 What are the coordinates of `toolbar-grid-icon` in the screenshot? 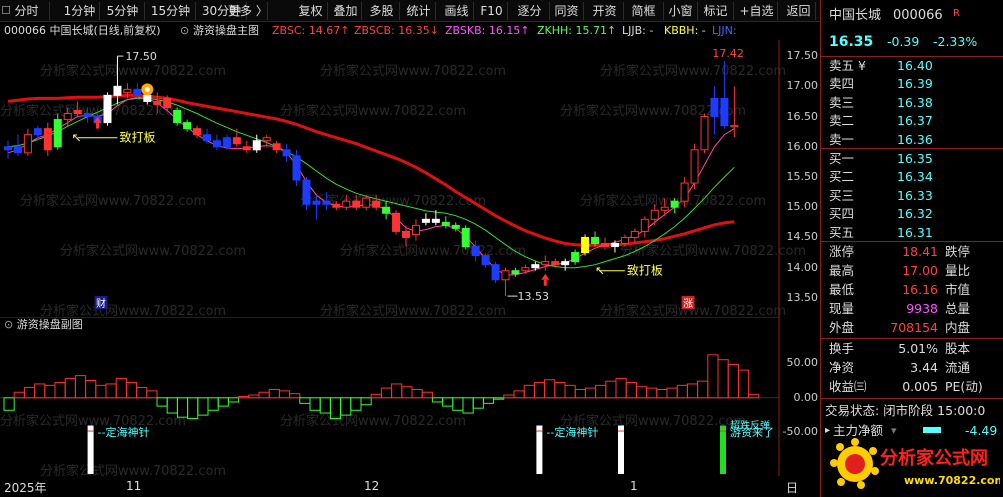 It's located at (6, 10).